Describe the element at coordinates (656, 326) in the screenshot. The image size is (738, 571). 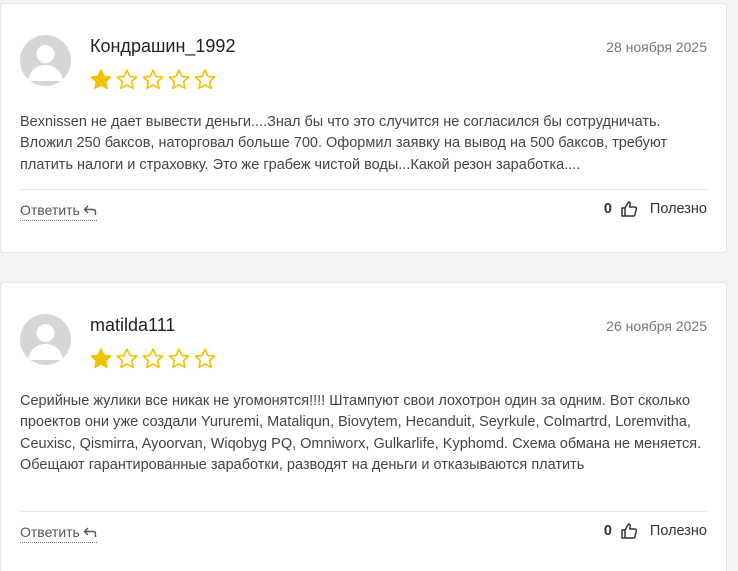
I see `review-date: 26 ноября 2025` at that location.